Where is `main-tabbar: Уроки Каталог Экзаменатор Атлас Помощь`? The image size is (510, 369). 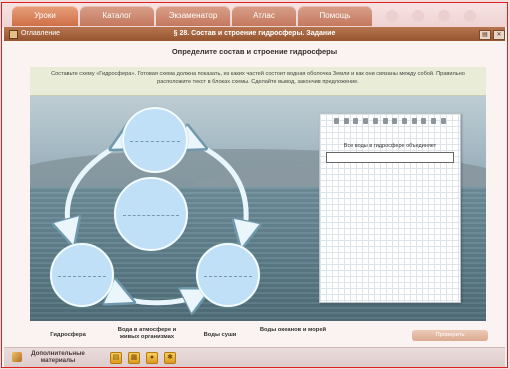 main-tabbar: Уроки Каталог Экзаменатор Атлас Помощь is located at coordinates (254, 15).